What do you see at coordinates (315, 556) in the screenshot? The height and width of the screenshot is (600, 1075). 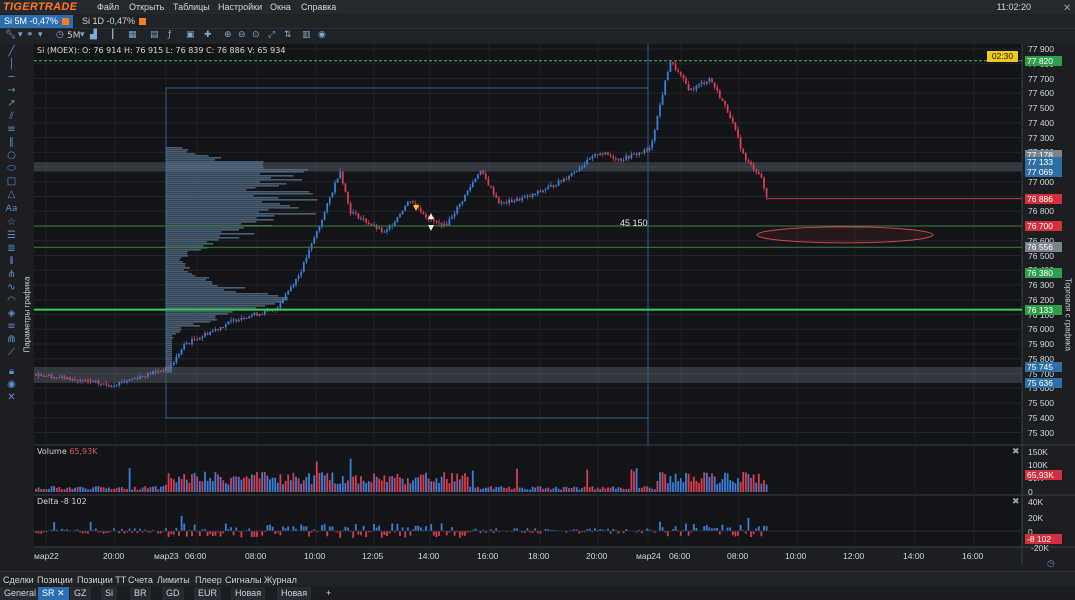 I see `time-tick-label: 10:00` at bounding box center [315, 556].